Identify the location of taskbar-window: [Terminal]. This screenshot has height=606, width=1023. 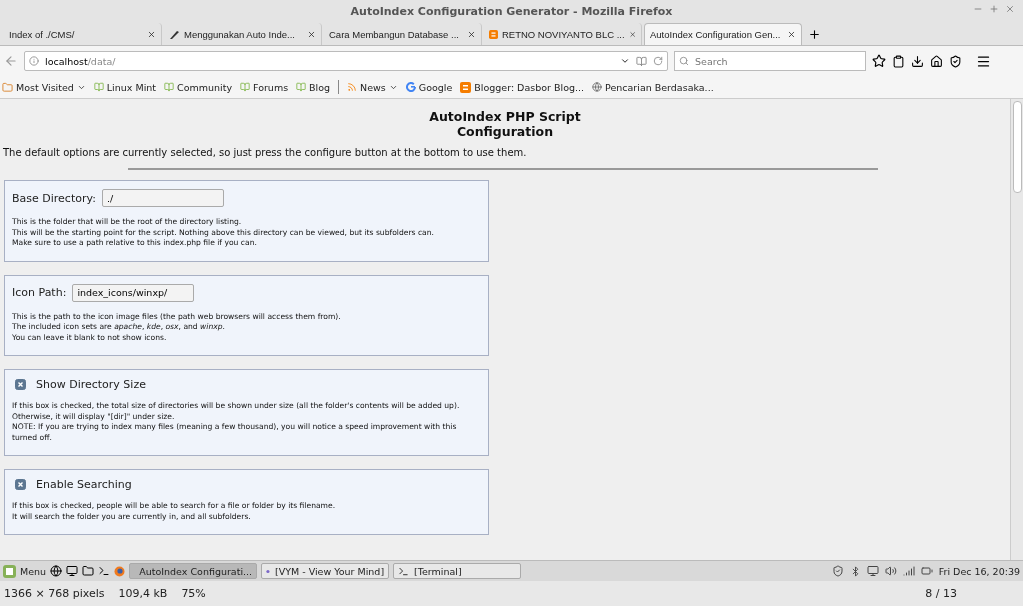
(457, 571).